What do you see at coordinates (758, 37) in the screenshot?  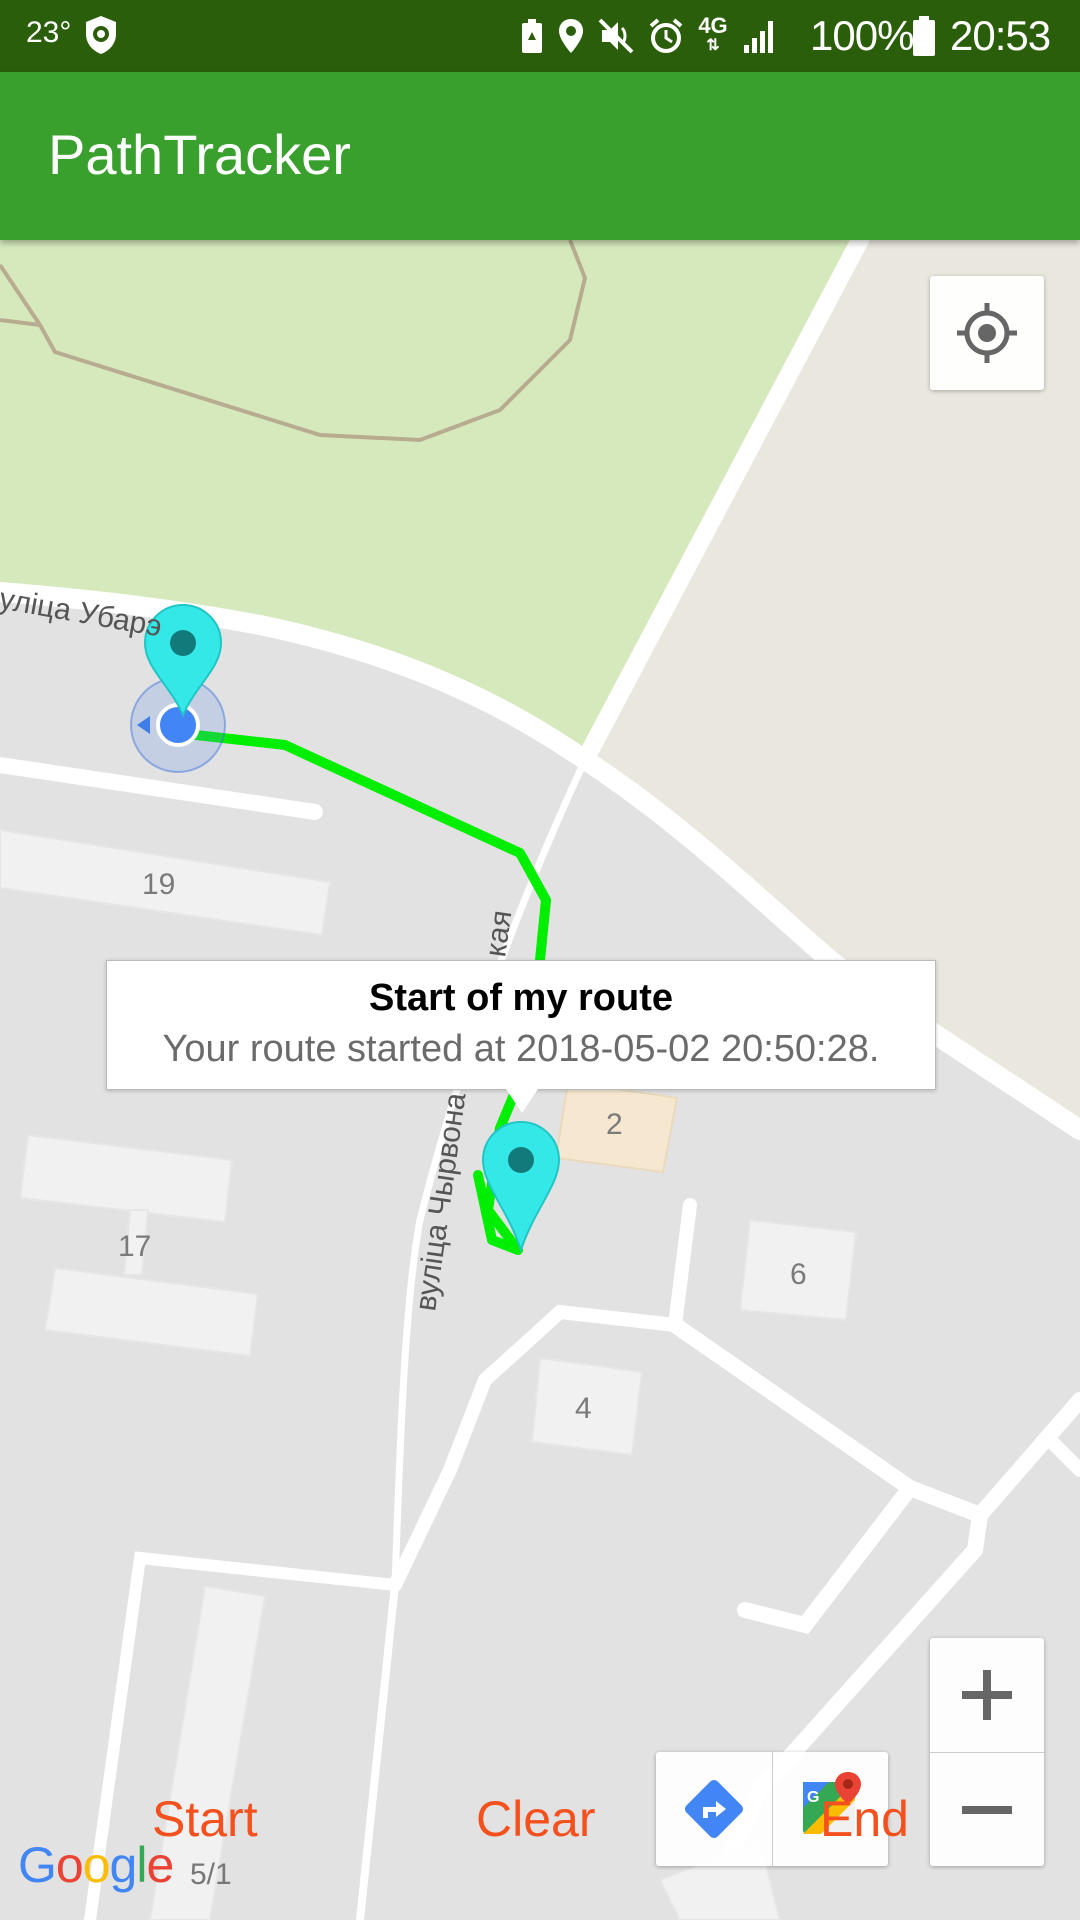 I see `signal-icon` at bounding box center [758, 37].